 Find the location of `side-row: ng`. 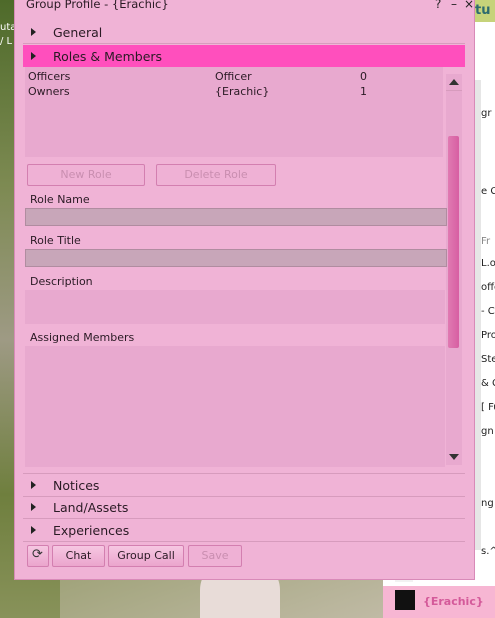

side-row: ng is located at coordinates (487, 503).